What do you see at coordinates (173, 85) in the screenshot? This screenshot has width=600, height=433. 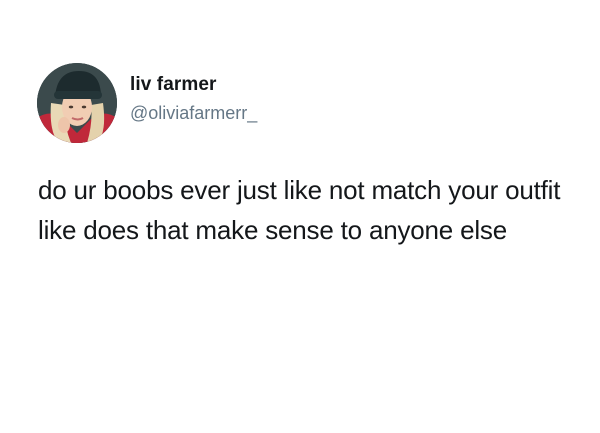 I see `author-name: liv farmer` at bounding box center [173, 85].